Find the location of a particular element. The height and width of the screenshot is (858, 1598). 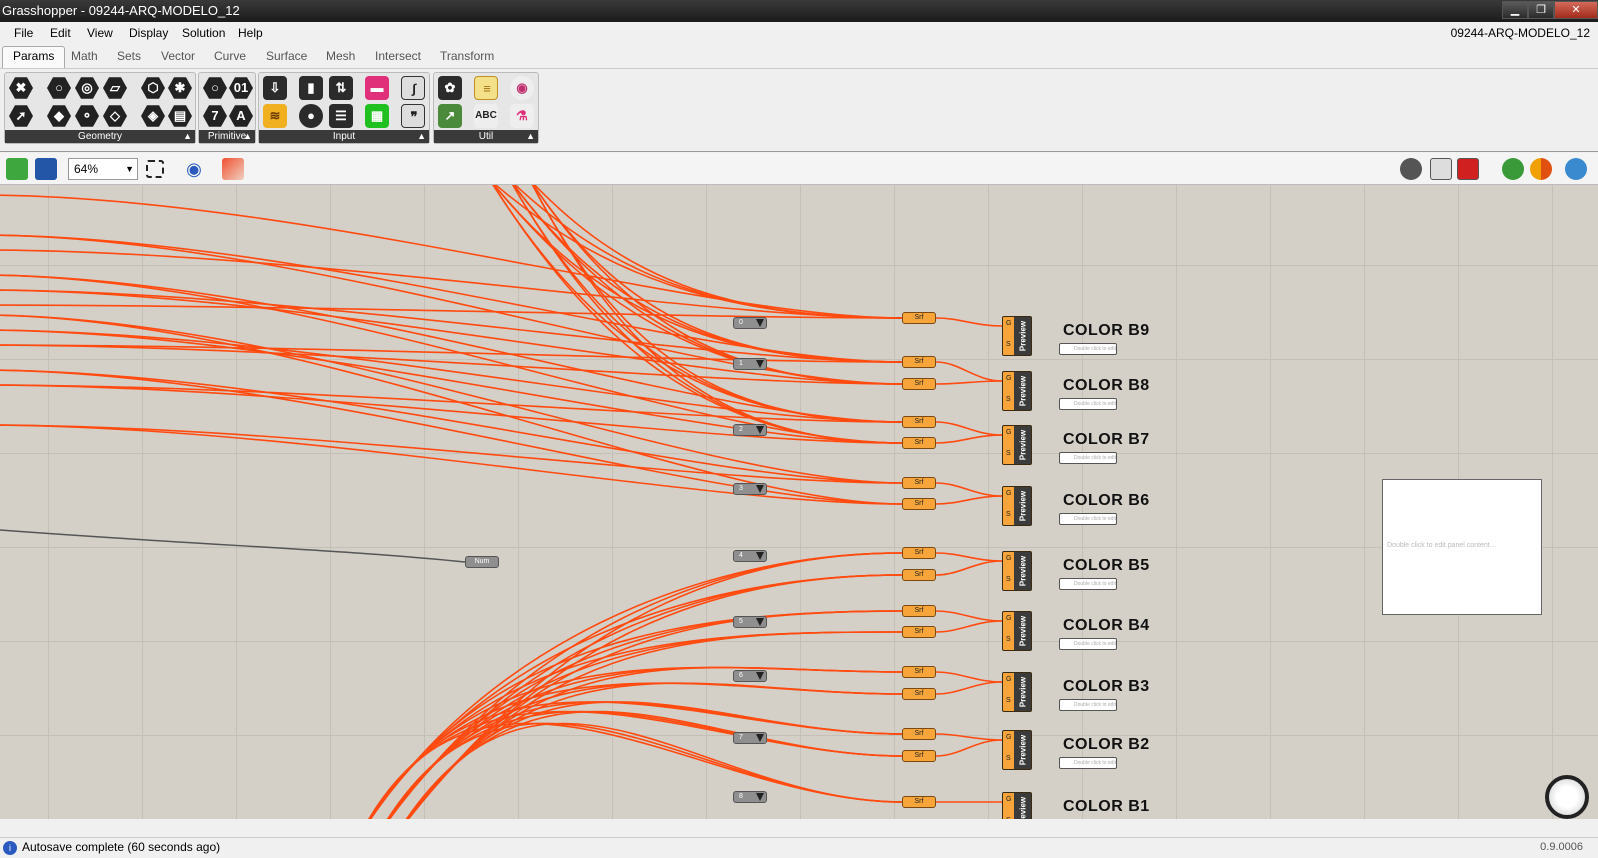

zoom-select: 64% ▼ is located at coordinates (103, 169).